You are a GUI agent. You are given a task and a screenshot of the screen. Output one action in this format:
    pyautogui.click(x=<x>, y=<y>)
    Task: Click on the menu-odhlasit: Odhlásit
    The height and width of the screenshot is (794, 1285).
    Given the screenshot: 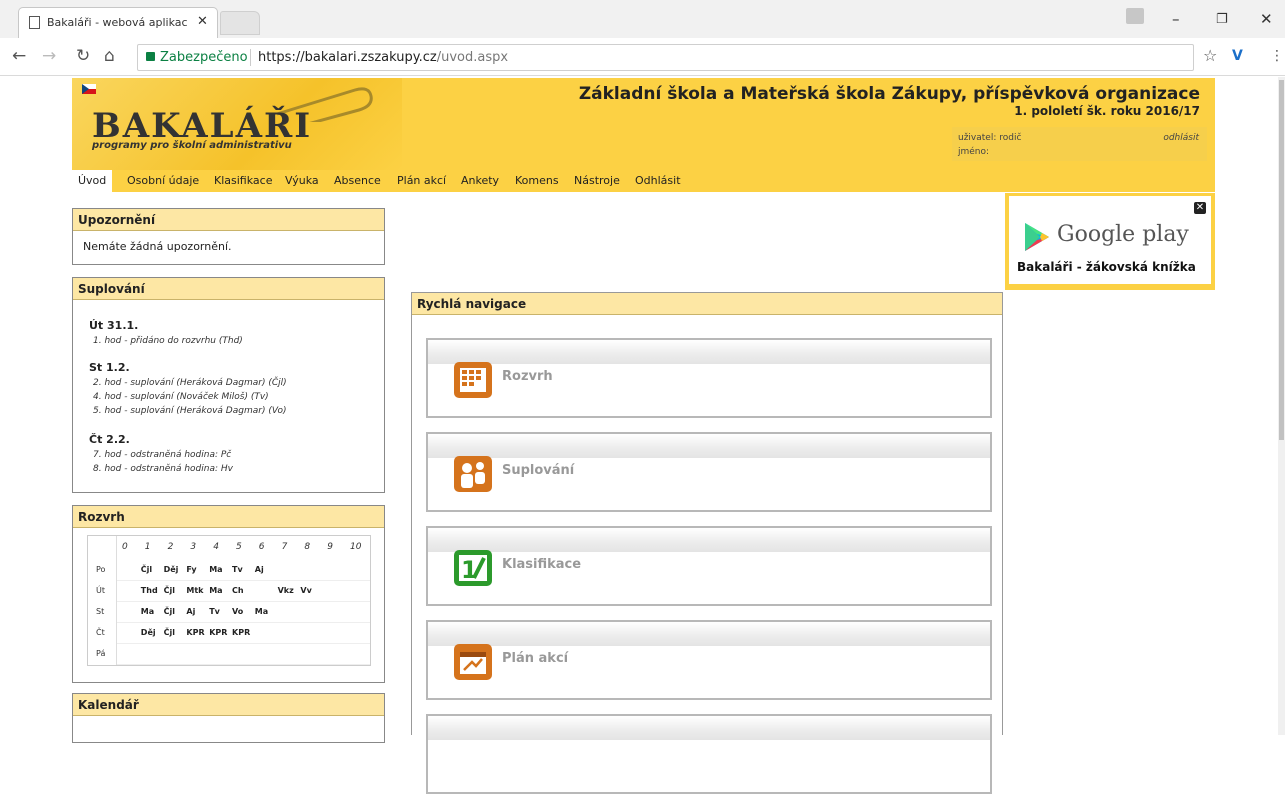 What is the action you would take?
    pyautogui.click(x=658, y=180)
    